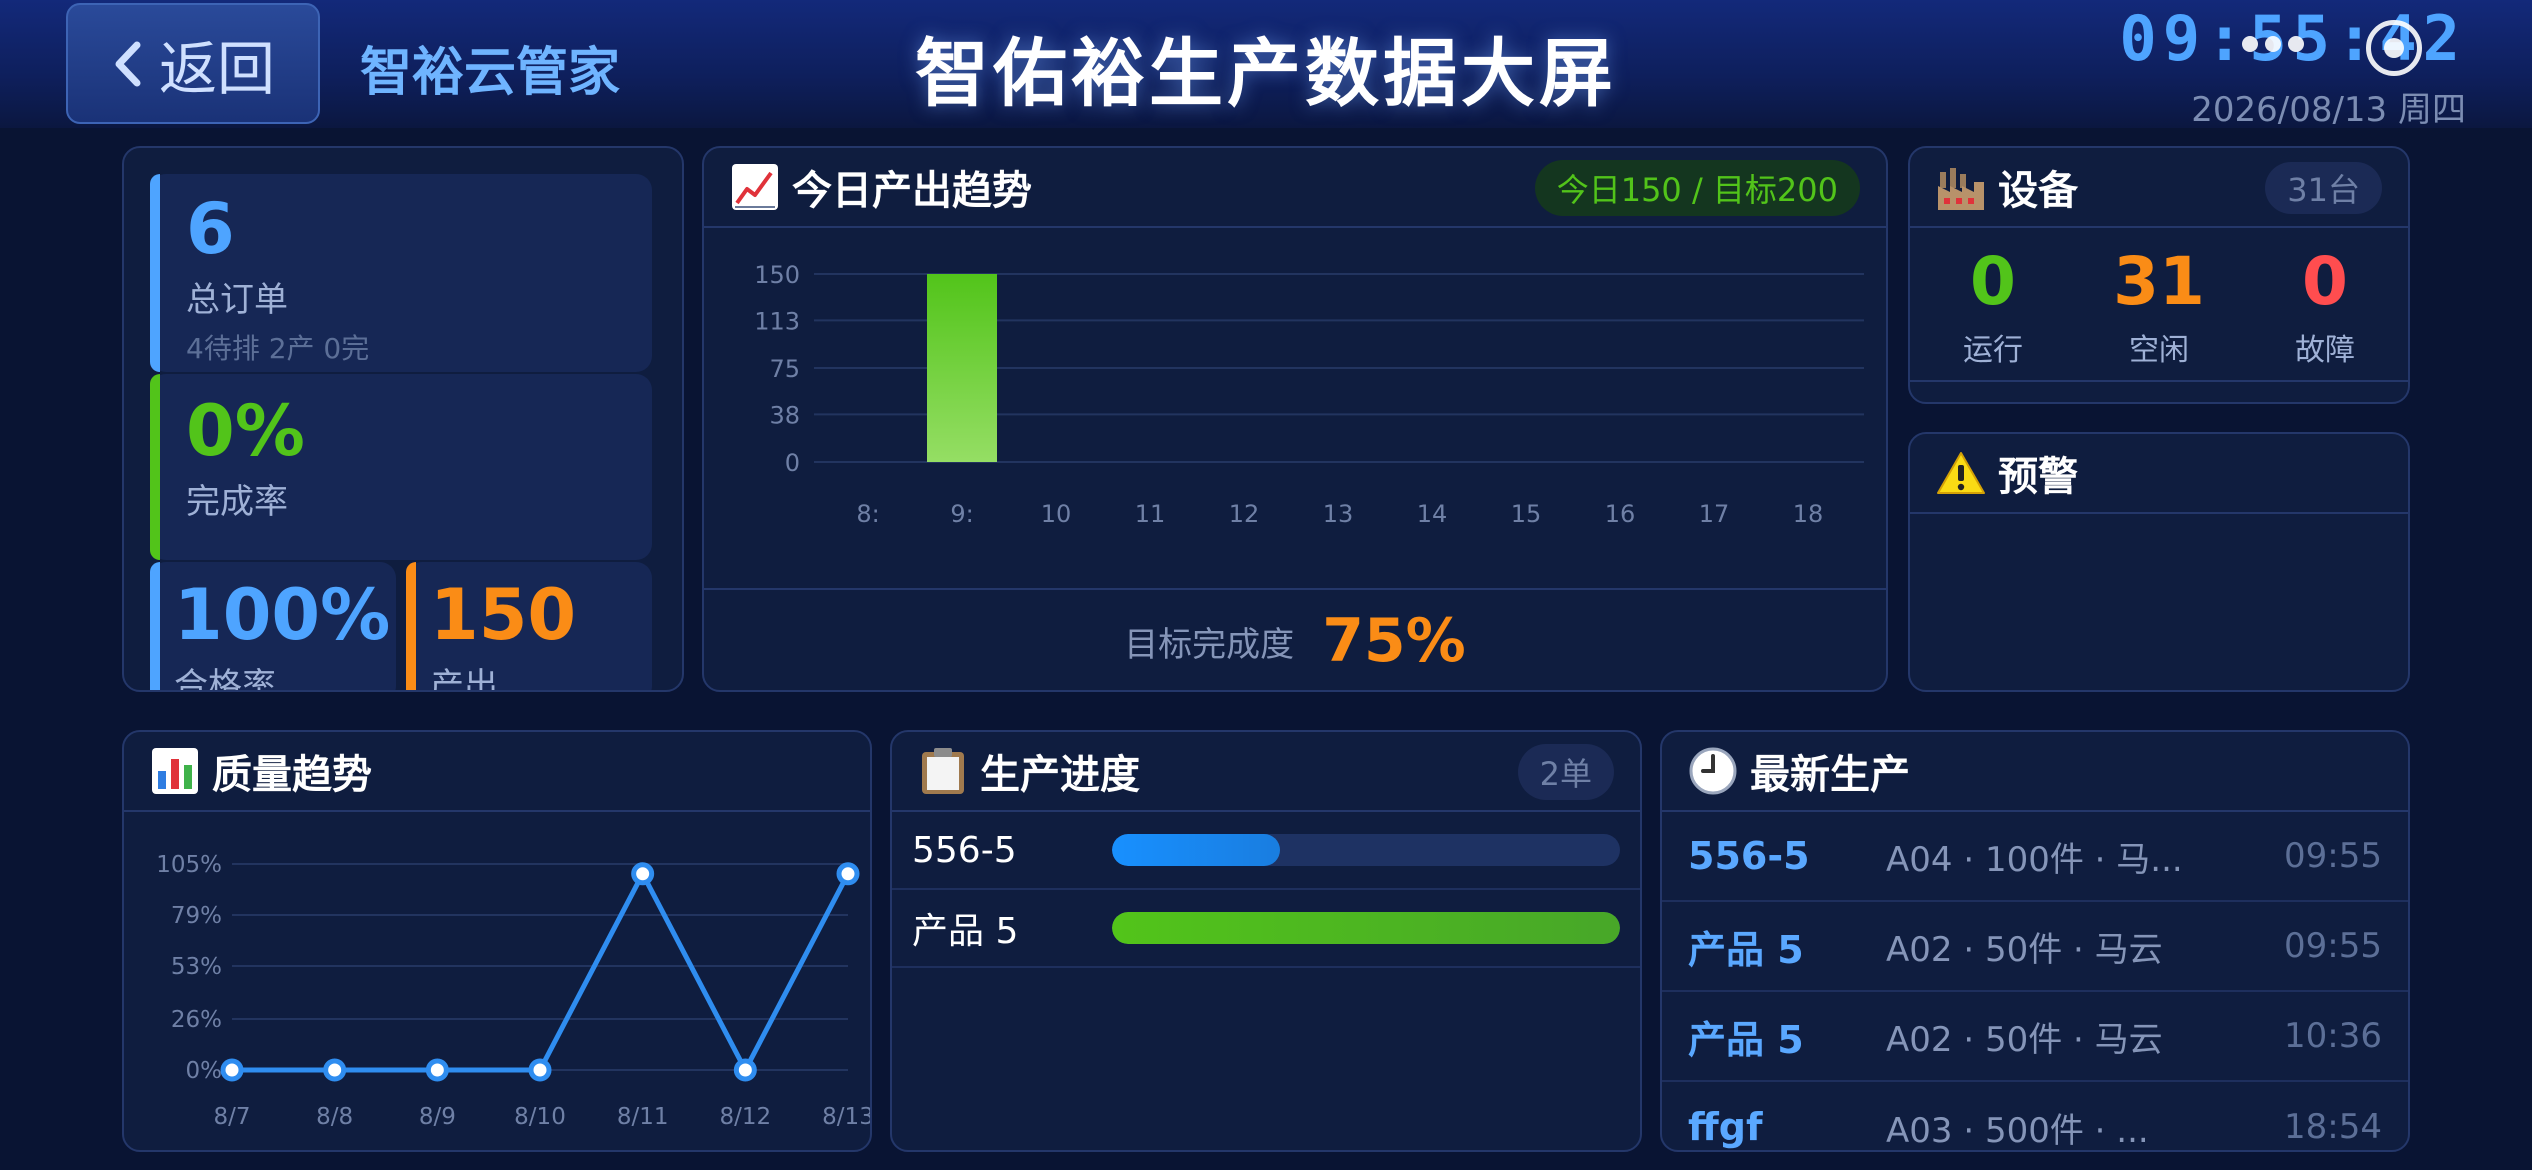  What do you see at coordinates (1060, 775) in the screenshot?
I see `production-progress-title: 生产进度` at bounding box center [1060, 775].